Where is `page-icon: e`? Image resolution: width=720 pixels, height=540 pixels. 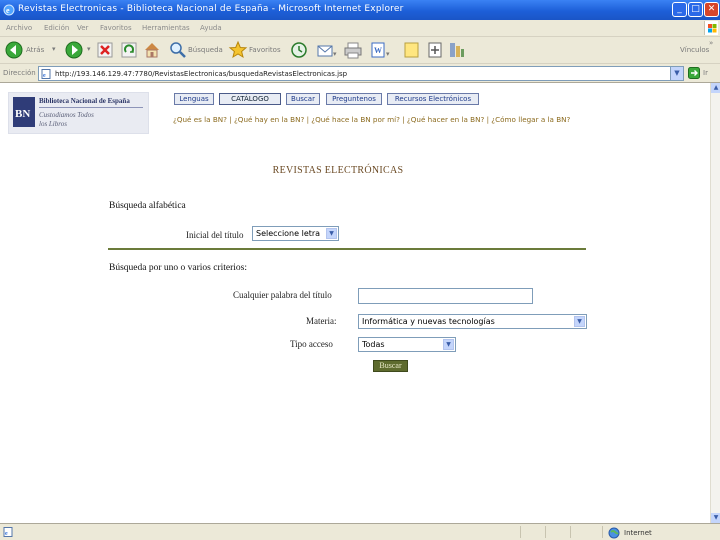 page-icon: e is located at coordinates (46, 74).